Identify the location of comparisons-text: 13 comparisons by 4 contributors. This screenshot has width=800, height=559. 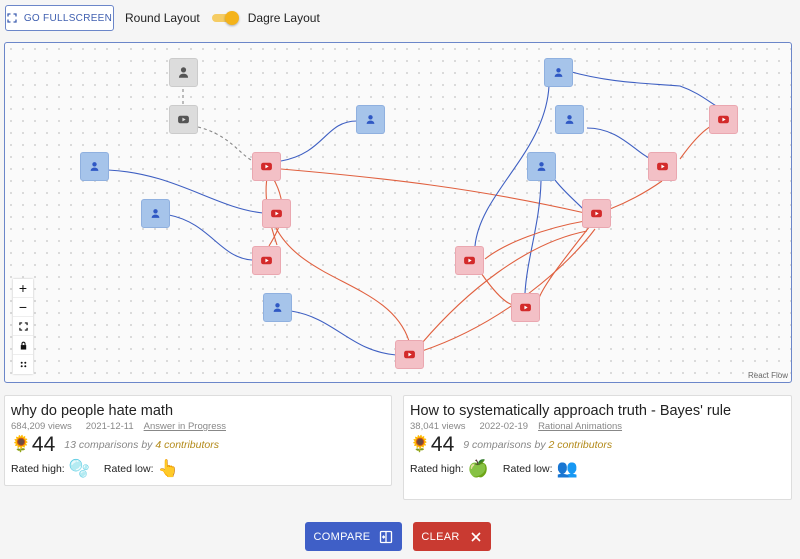
(141, 445).